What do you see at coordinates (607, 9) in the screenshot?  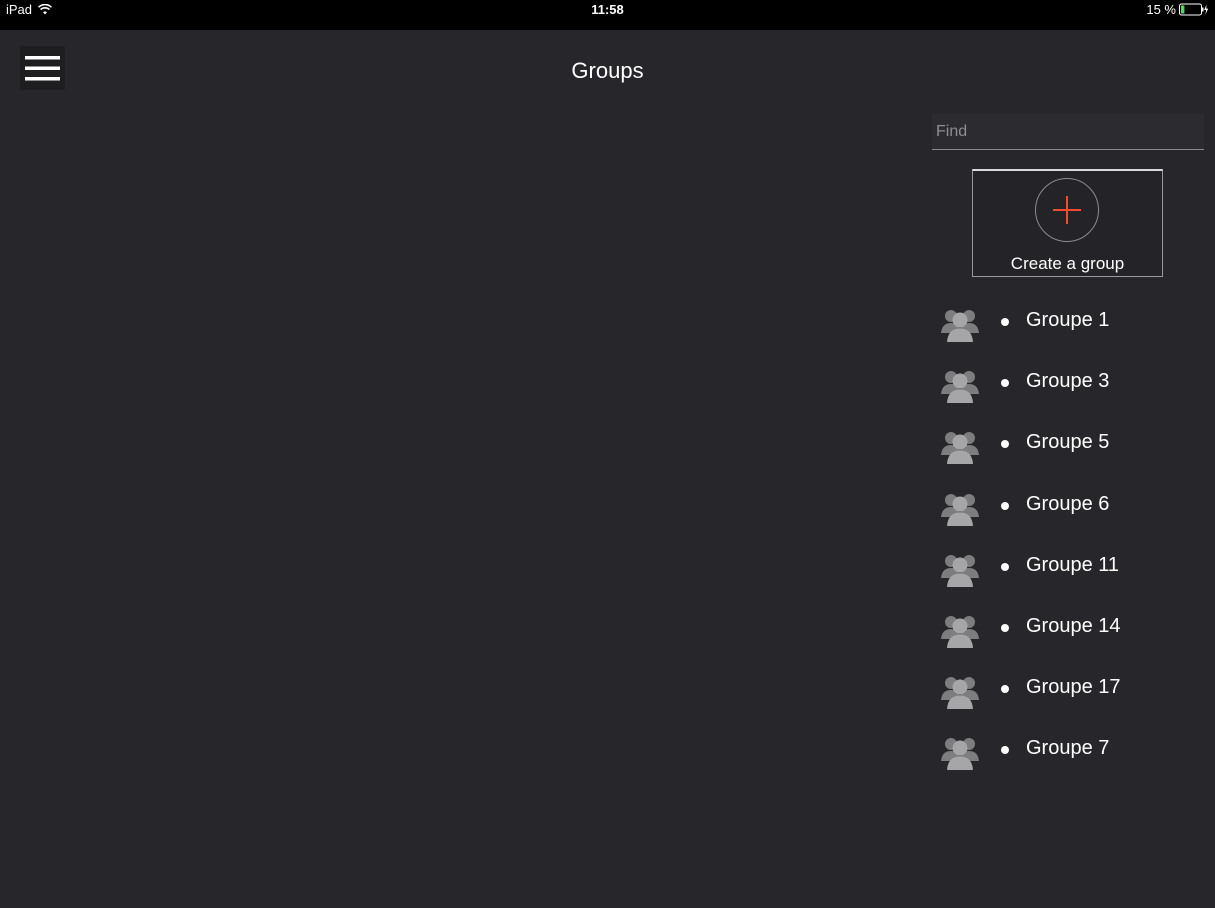 I see `status-time: 11:58` at bounding box center [607, 9].